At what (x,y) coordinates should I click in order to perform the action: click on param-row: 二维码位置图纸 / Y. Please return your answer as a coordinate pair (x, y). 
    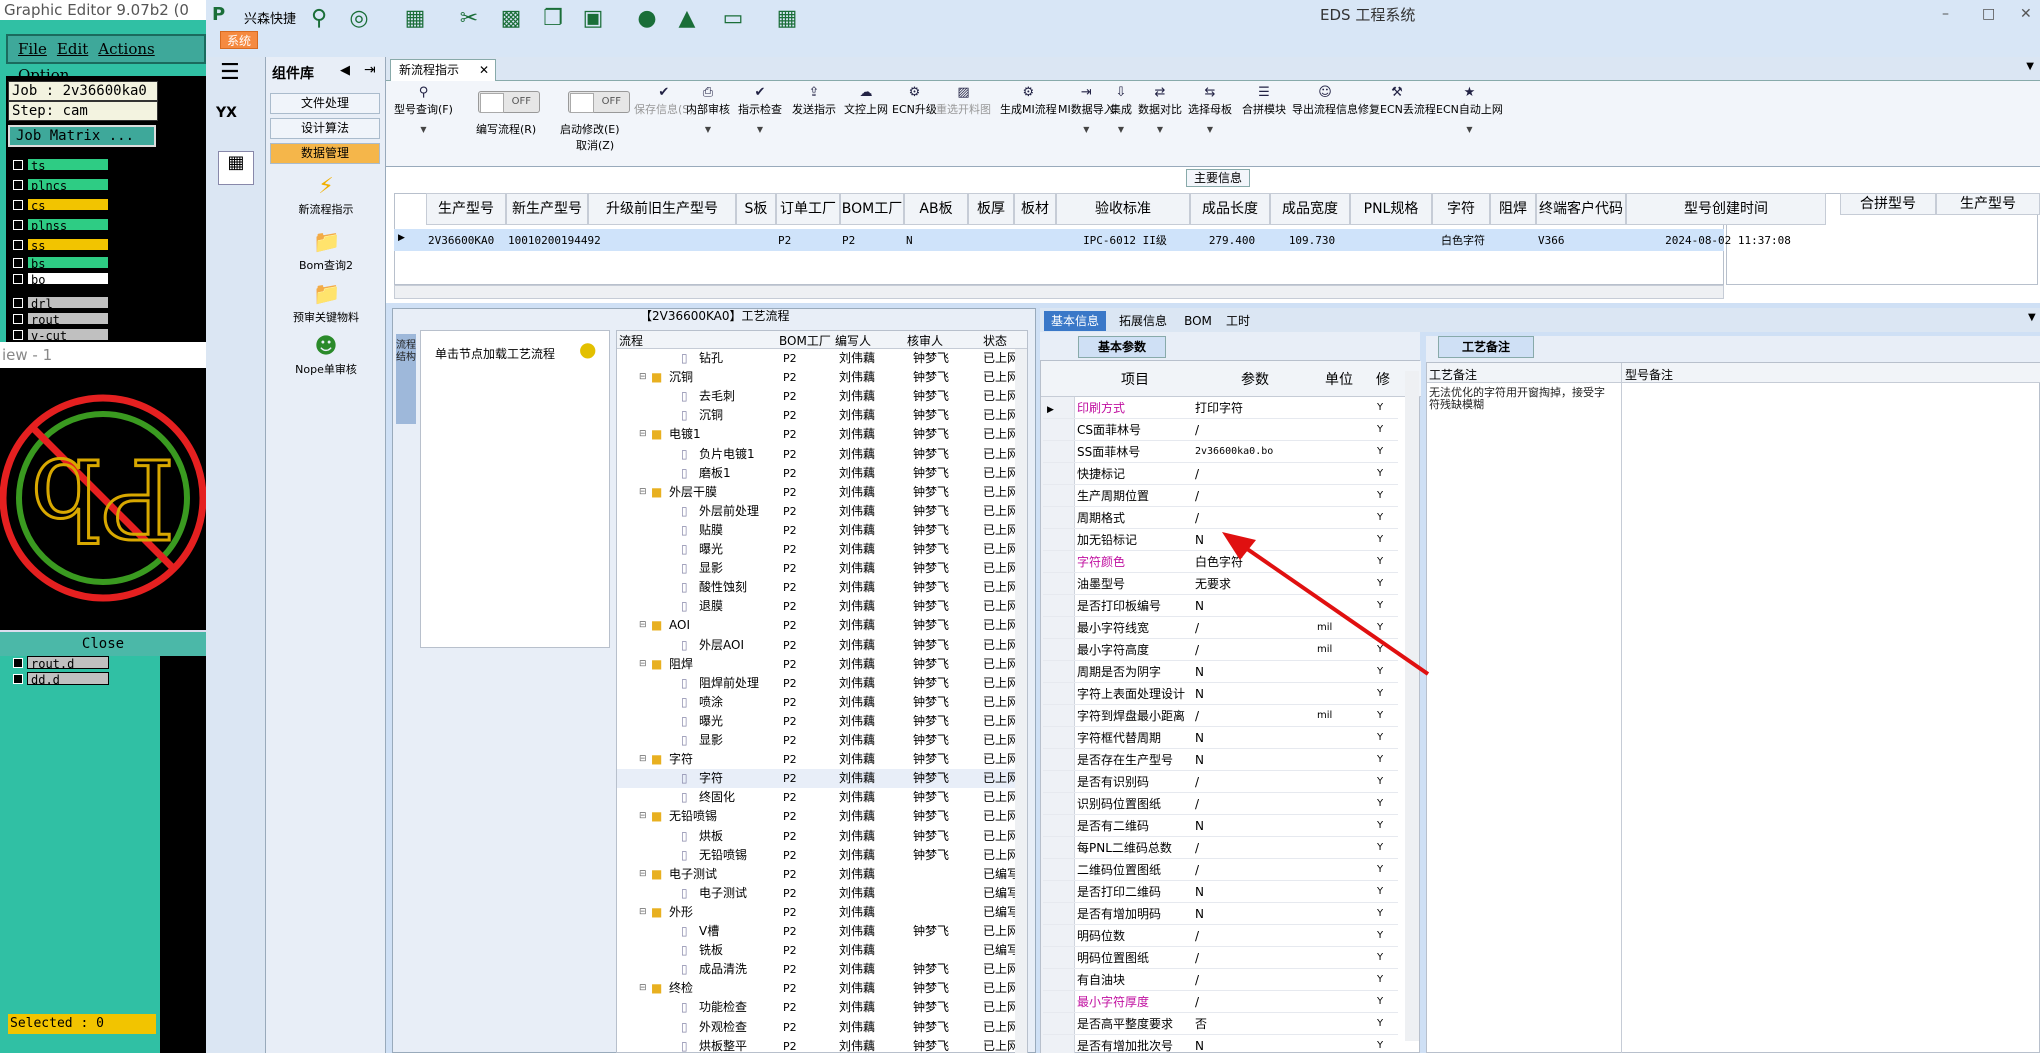
    Looking at the image, I should click on (1220, 870).